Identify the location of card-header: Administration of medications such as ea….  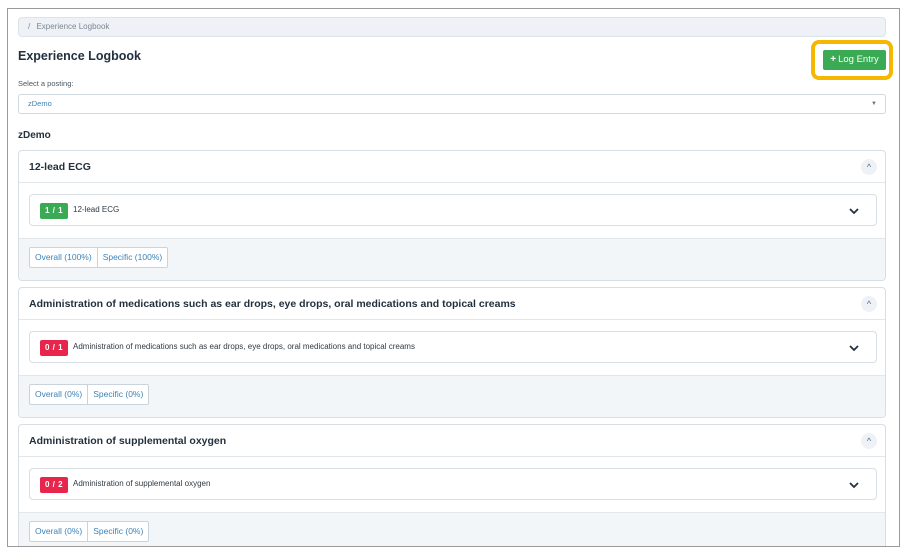
(452, 304).